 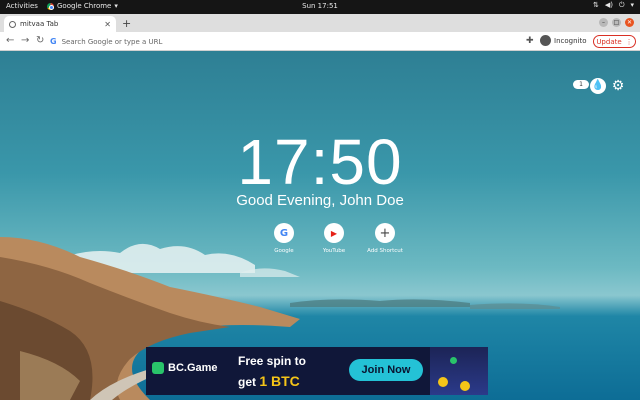 I want to click on shortcut-label: Add Shortcut, so click(x=385, y=251).